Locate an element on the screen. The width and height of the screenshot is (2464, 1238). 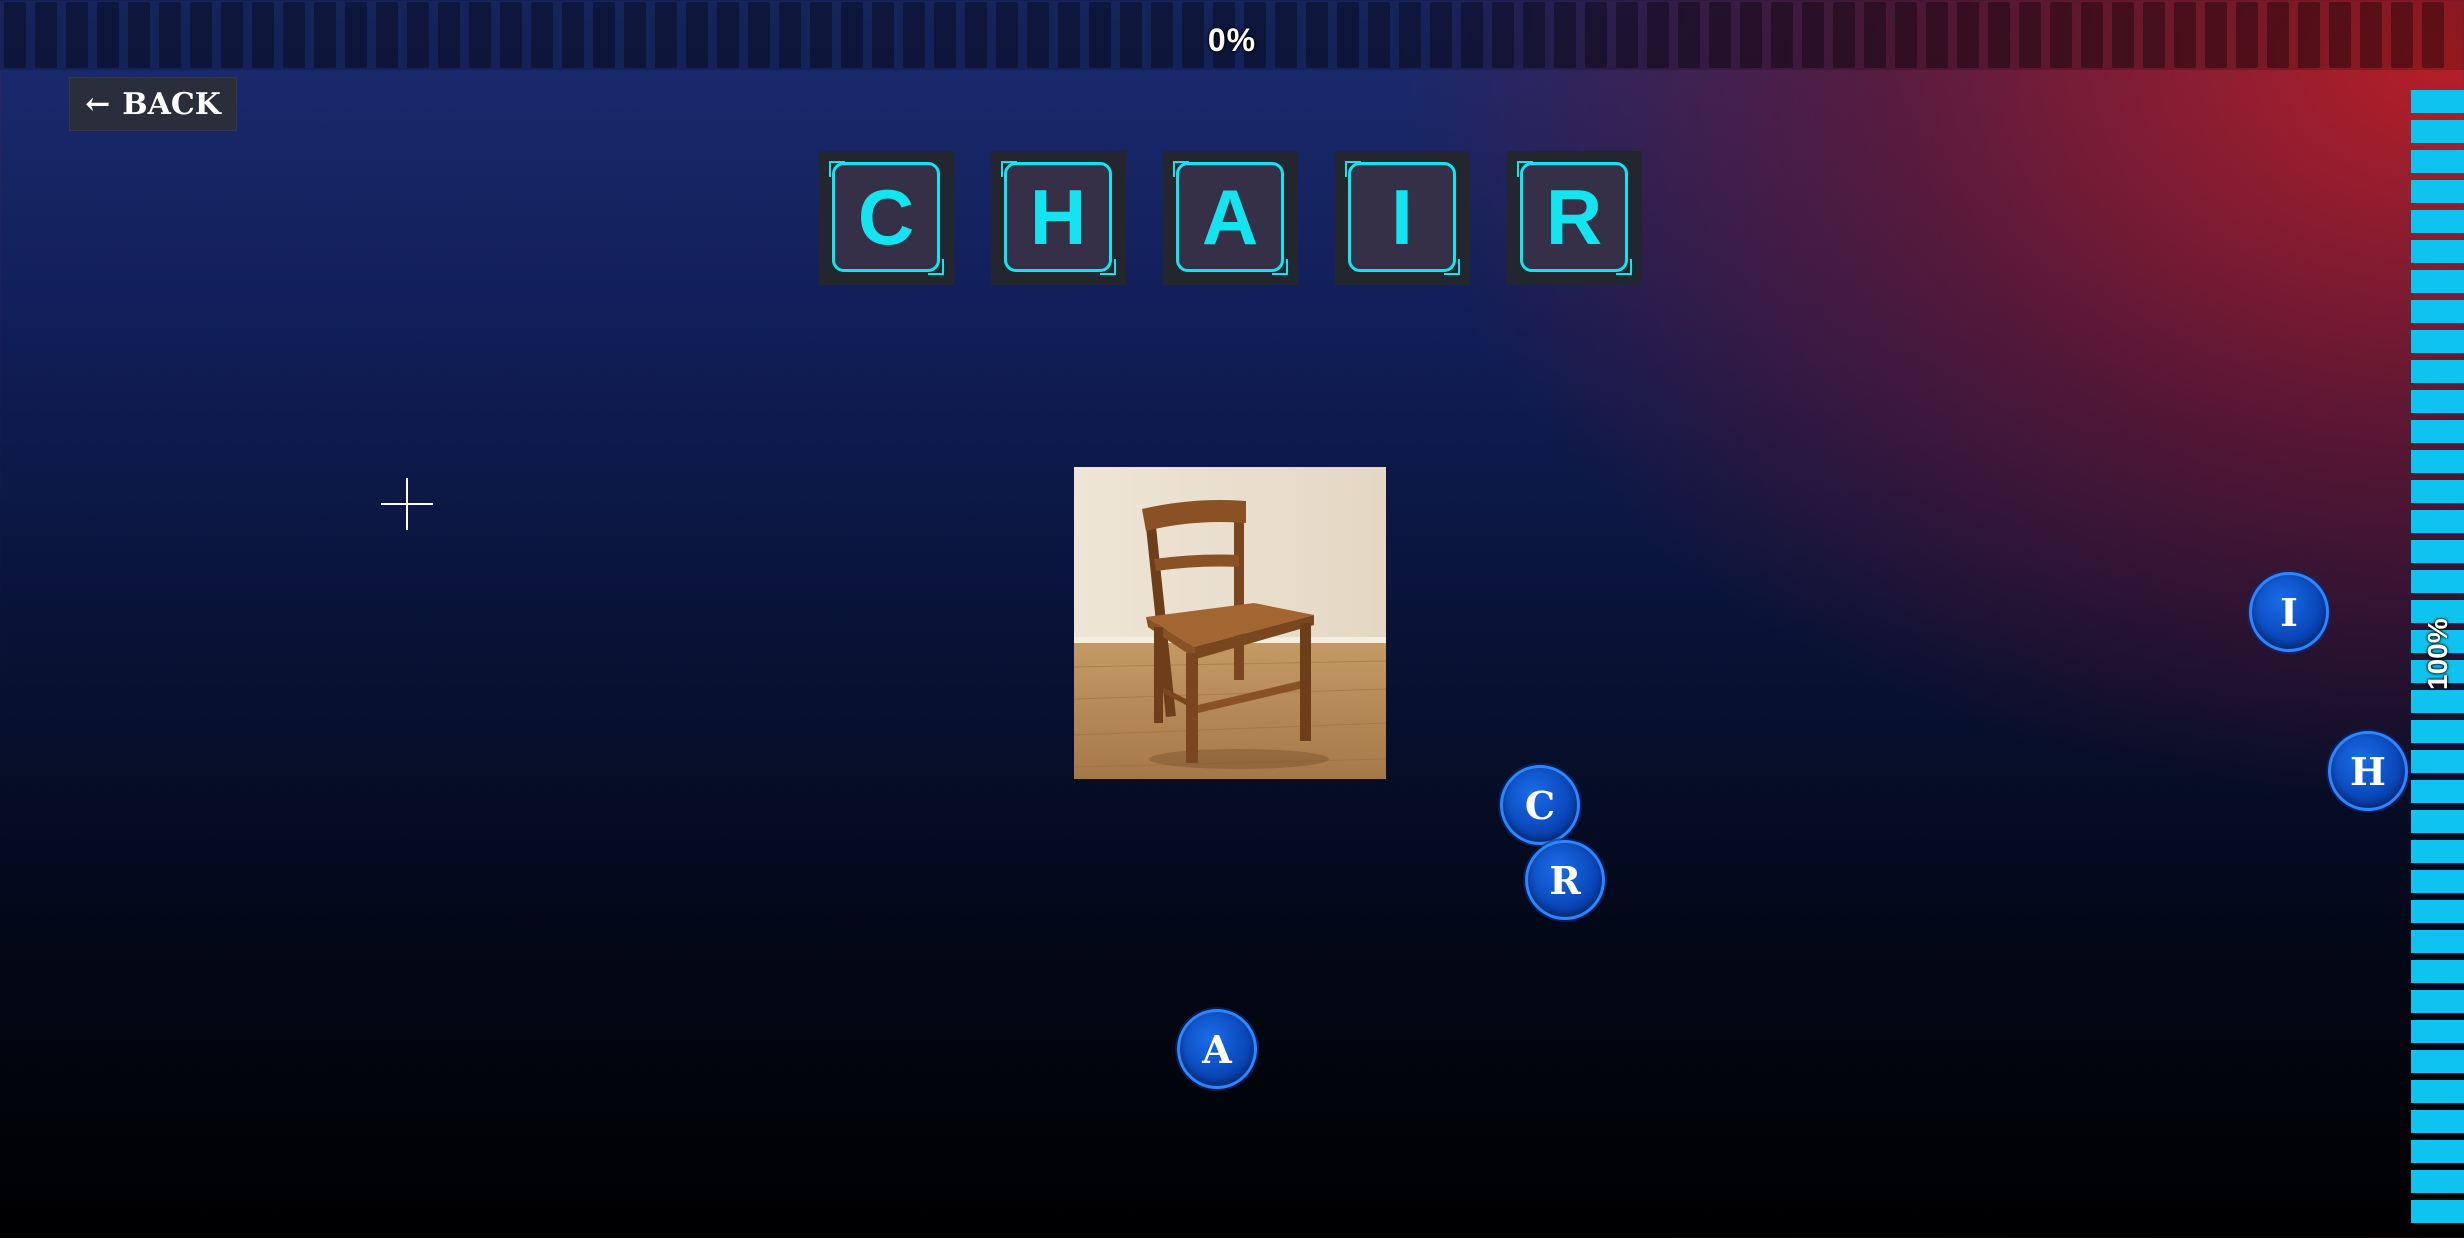
letter-slot: C is located at coordinates (886, 218).